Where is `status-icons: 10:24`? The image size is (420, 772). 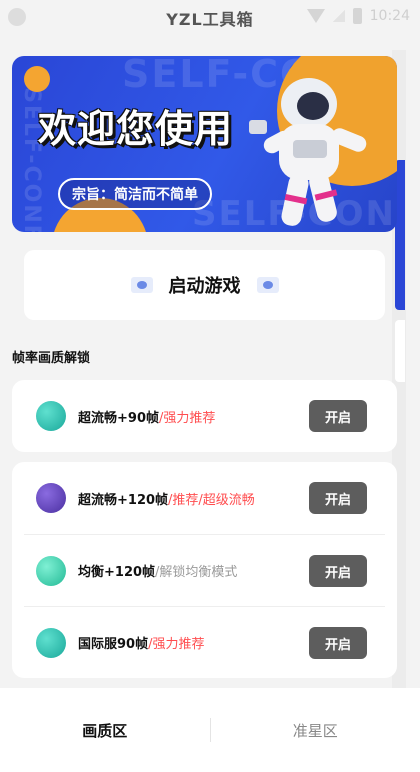
status-icons: 10:24 is located at coordinates (358, 16).